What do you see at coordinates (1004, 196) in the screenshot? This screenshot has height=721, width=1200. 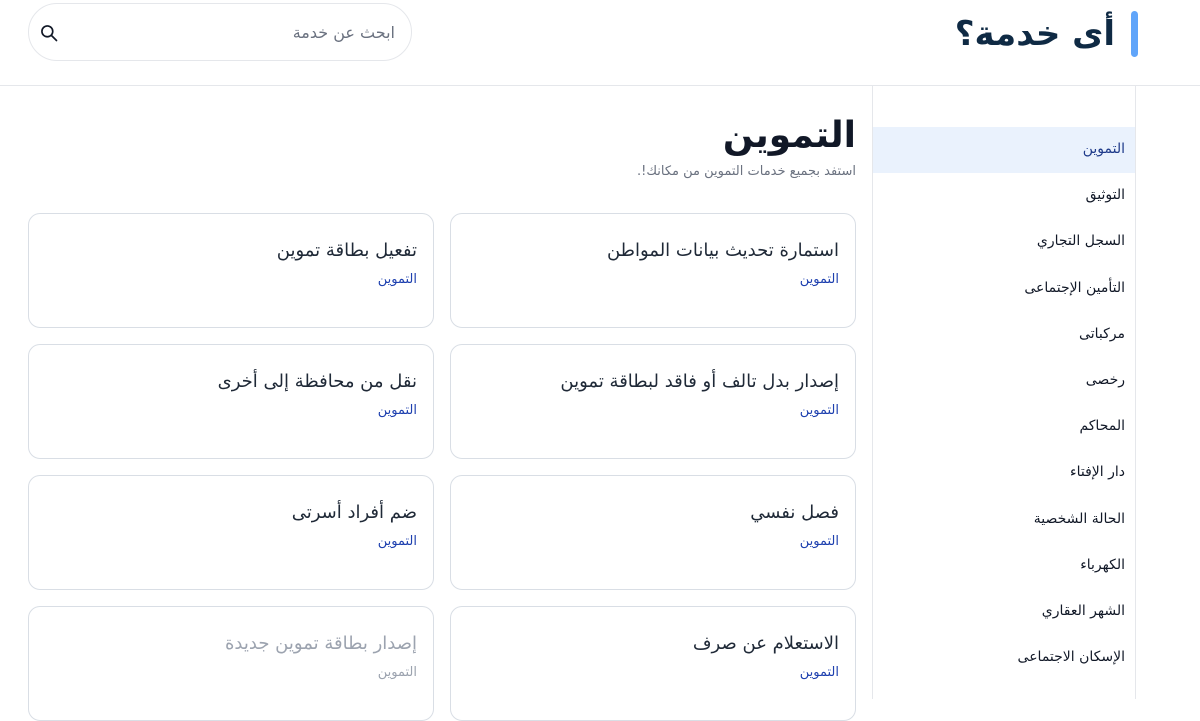 I see `sidebar-item-tawtheeq: التوثيق` at bounding box center [1004, 196].